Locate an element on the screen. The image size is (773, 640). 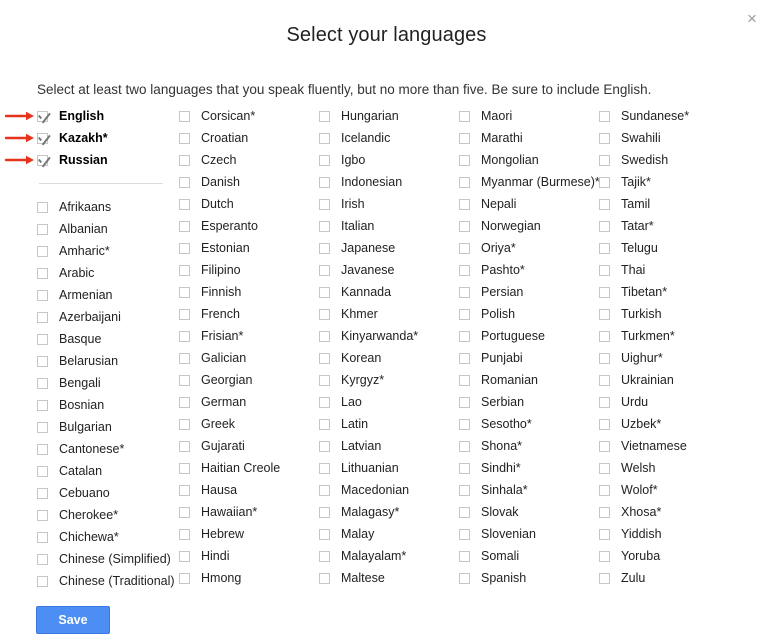
language-row: Hungarian is located at coordinates (390, 116).